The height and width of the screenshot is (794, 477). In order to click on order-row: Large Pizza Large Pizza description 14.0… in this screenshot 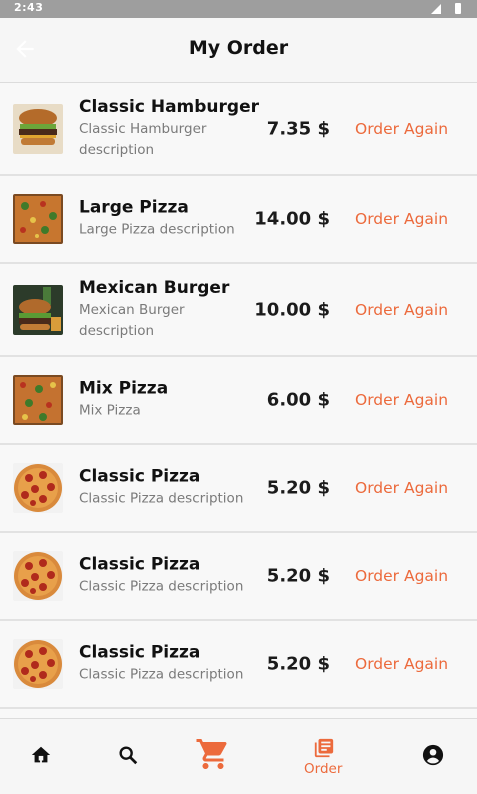, I will do `click(238, 220)`.